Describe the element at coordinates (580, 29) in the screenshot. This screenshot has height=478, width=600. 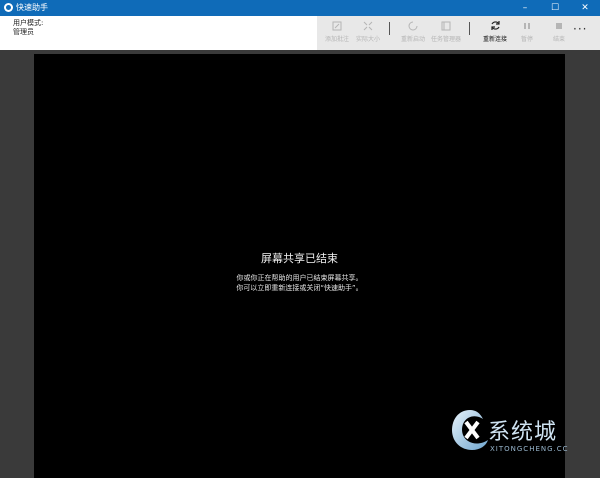
I see `more-options-icon: ···` at that location.